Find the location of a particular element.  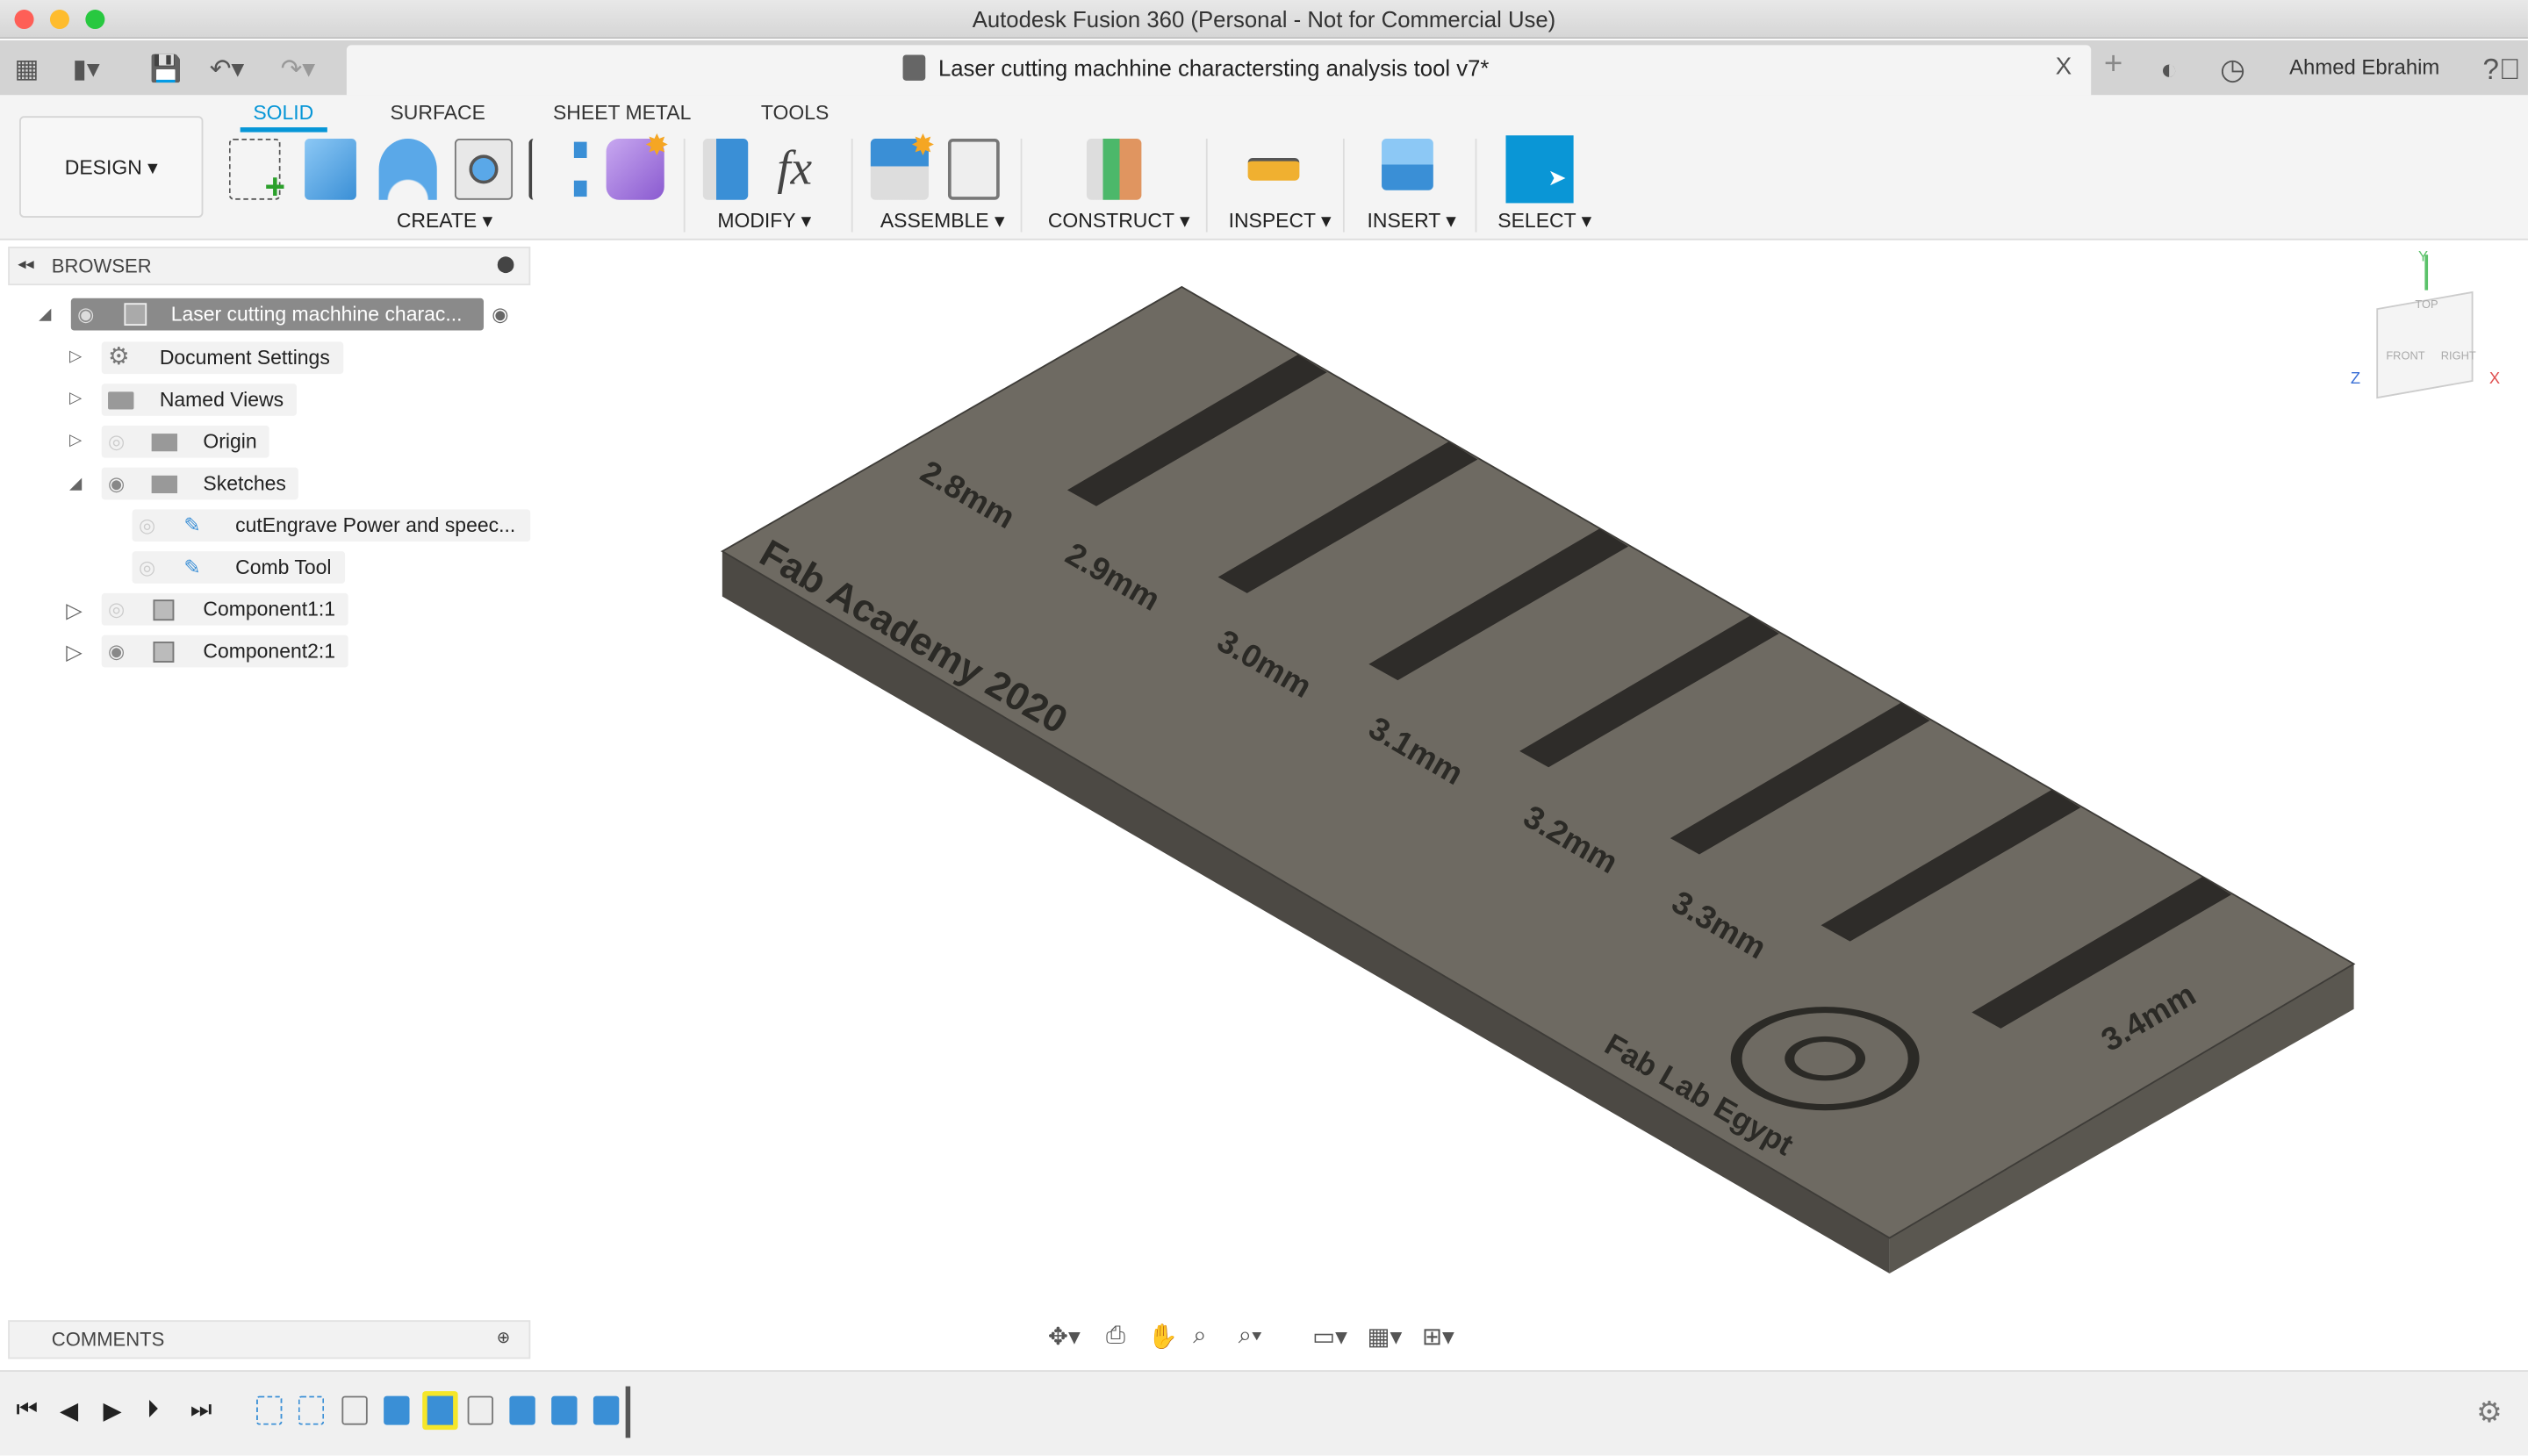

viewports-icon: ⊞▾ is located at coordinates (1438, 1336).